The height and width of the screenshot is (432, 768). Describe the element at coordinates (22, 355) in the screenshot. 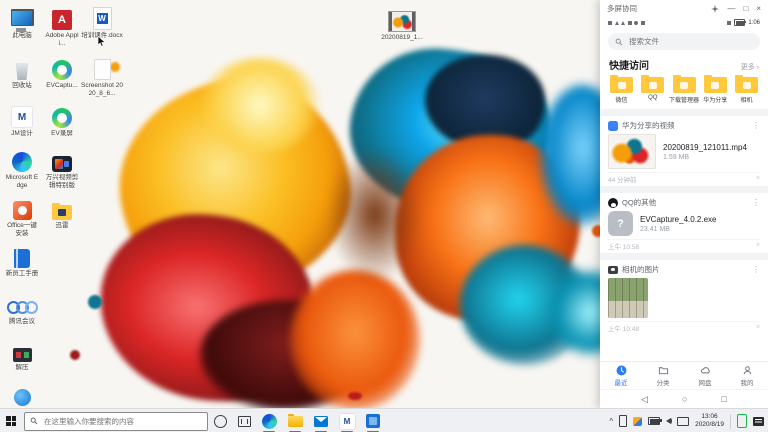

I see `desktop-icon-archive: 解压` at that location.